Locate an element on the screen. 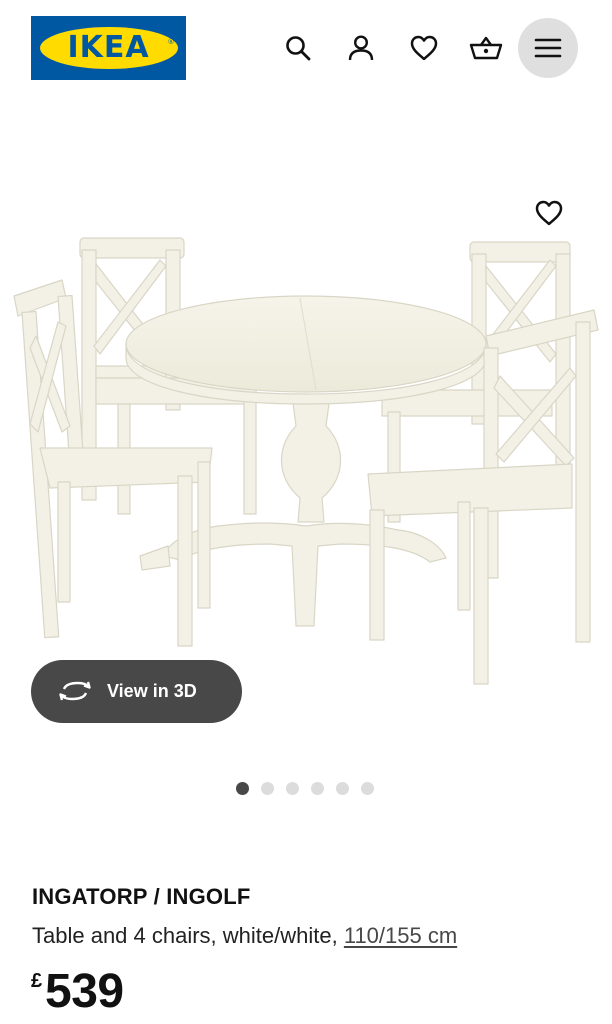 Image resolution: width=612 pixels, height=1024 pixels. favourites-button is located at coordinates (424, 48).